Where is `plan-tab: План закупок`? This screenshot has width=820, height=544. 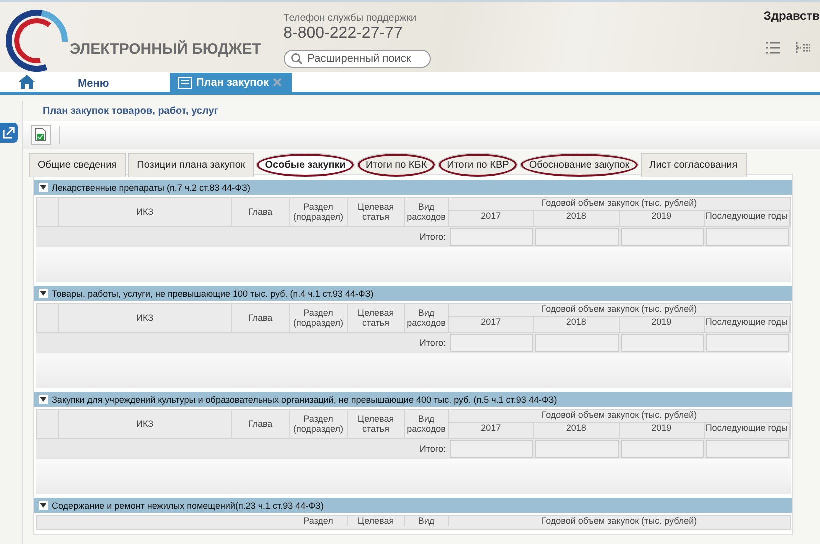
plan-tab: План закупок is located at coordinates (231, 82).